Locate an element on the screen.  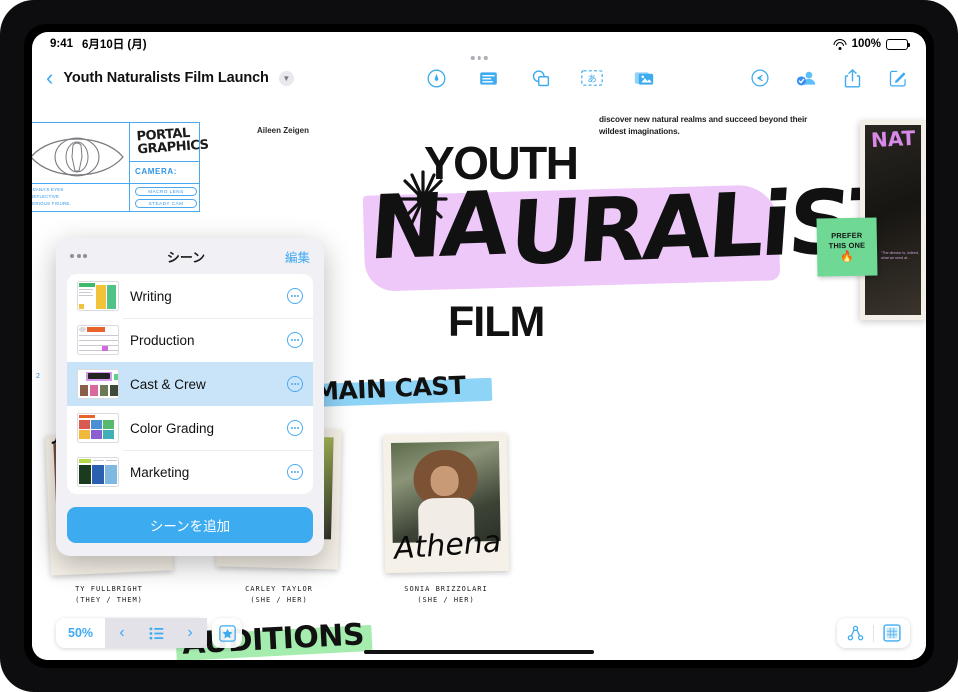
navigation-bar: ‹ Youth Naturalists Film Launch ▼ あ is located at coordinates (479, 78).